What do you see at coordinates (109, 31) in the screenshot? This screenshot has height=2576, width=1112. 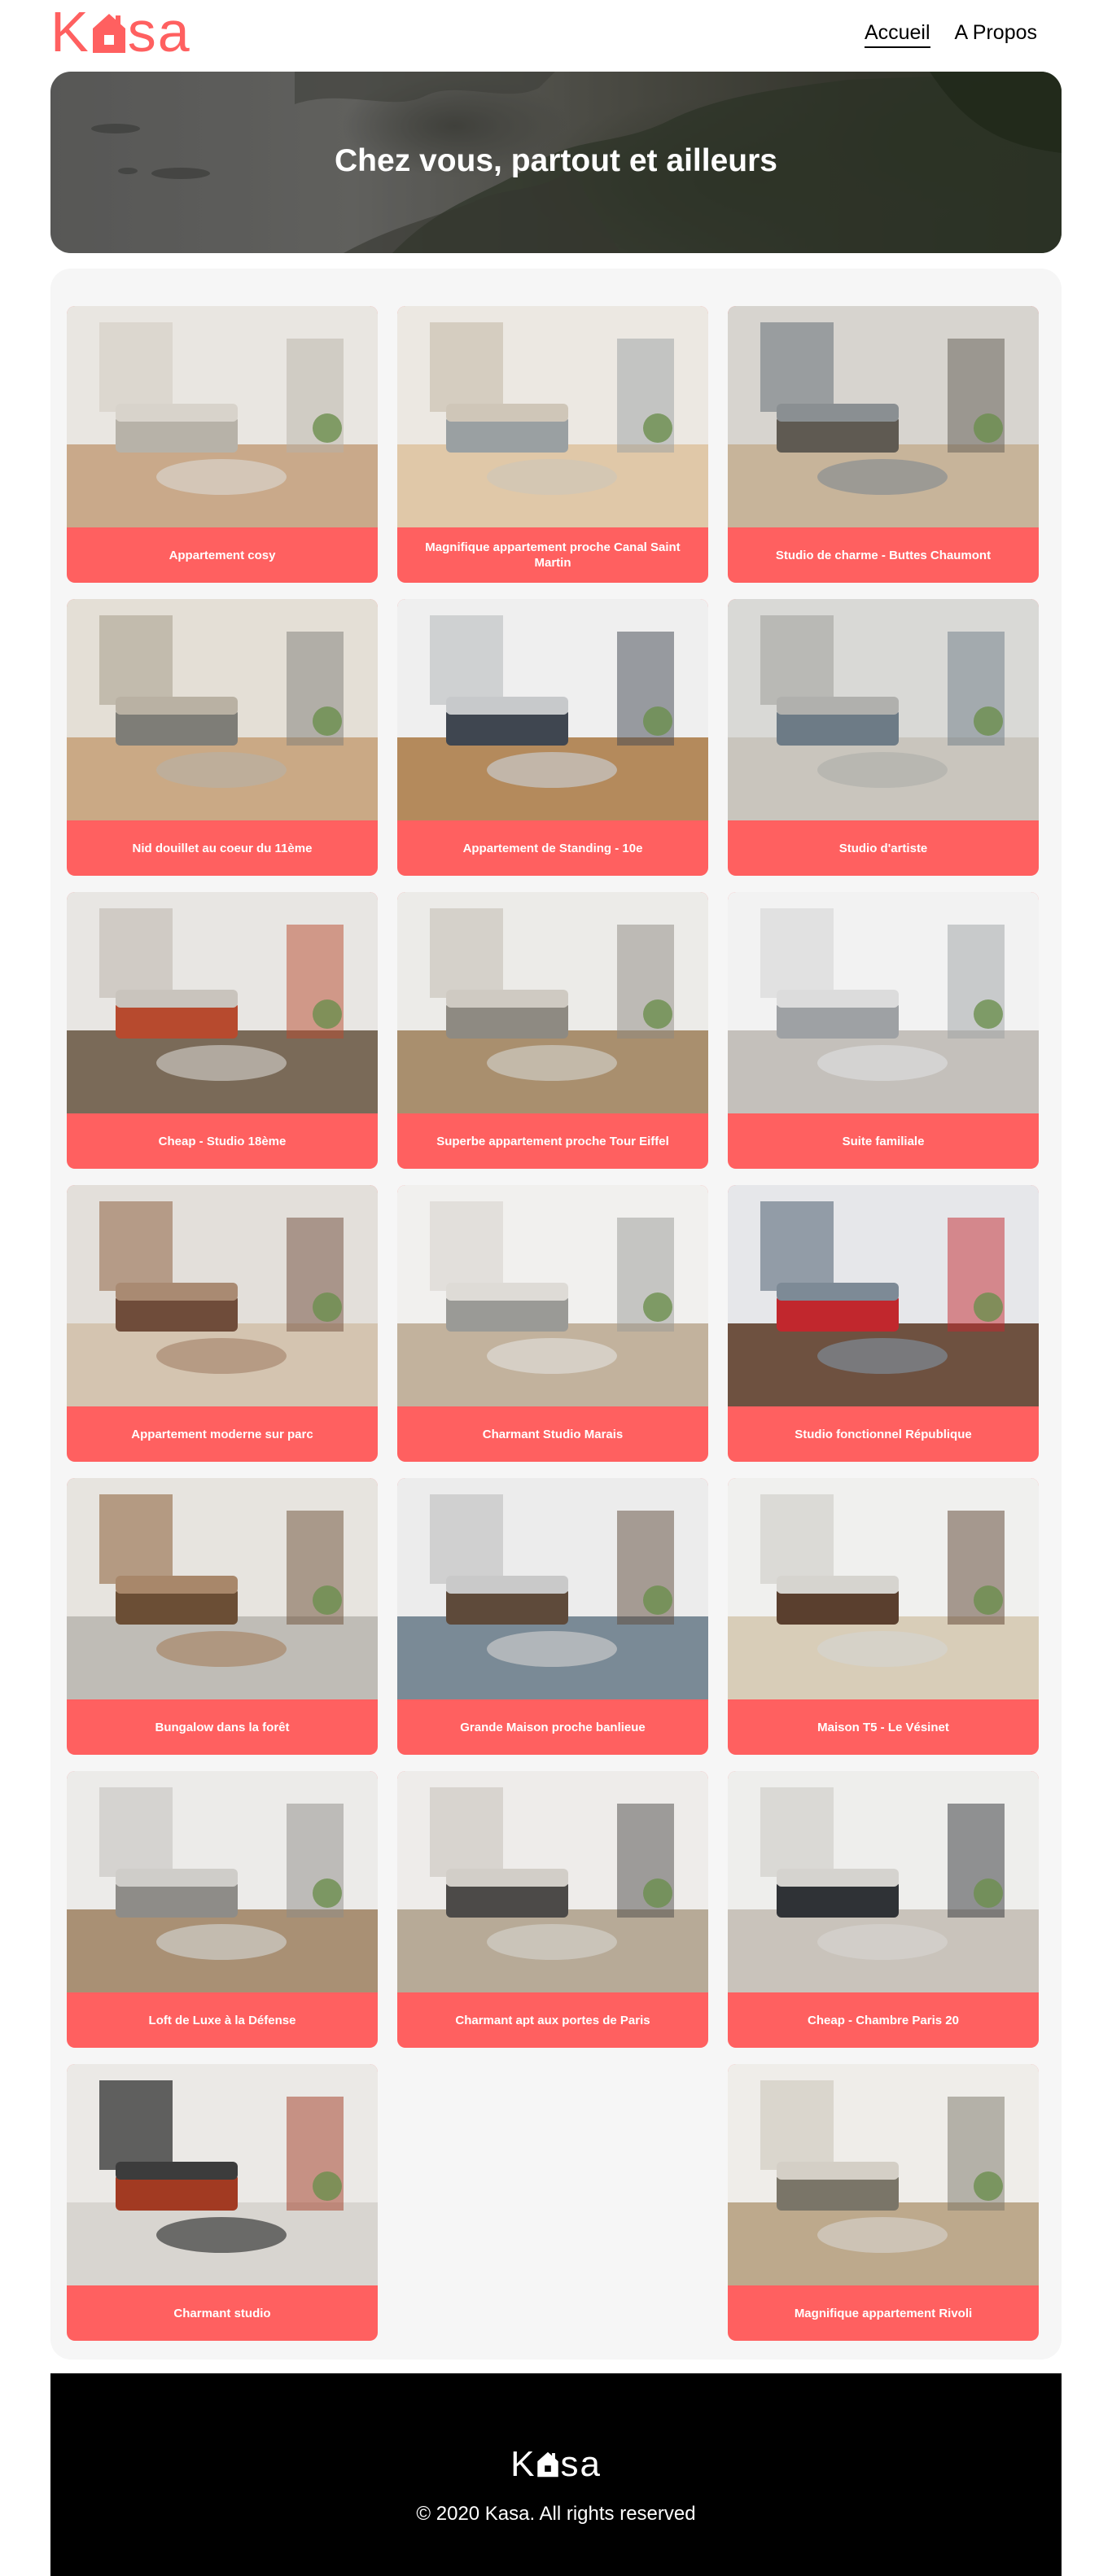 I see `house-icon` at bounding box center [109, 31].